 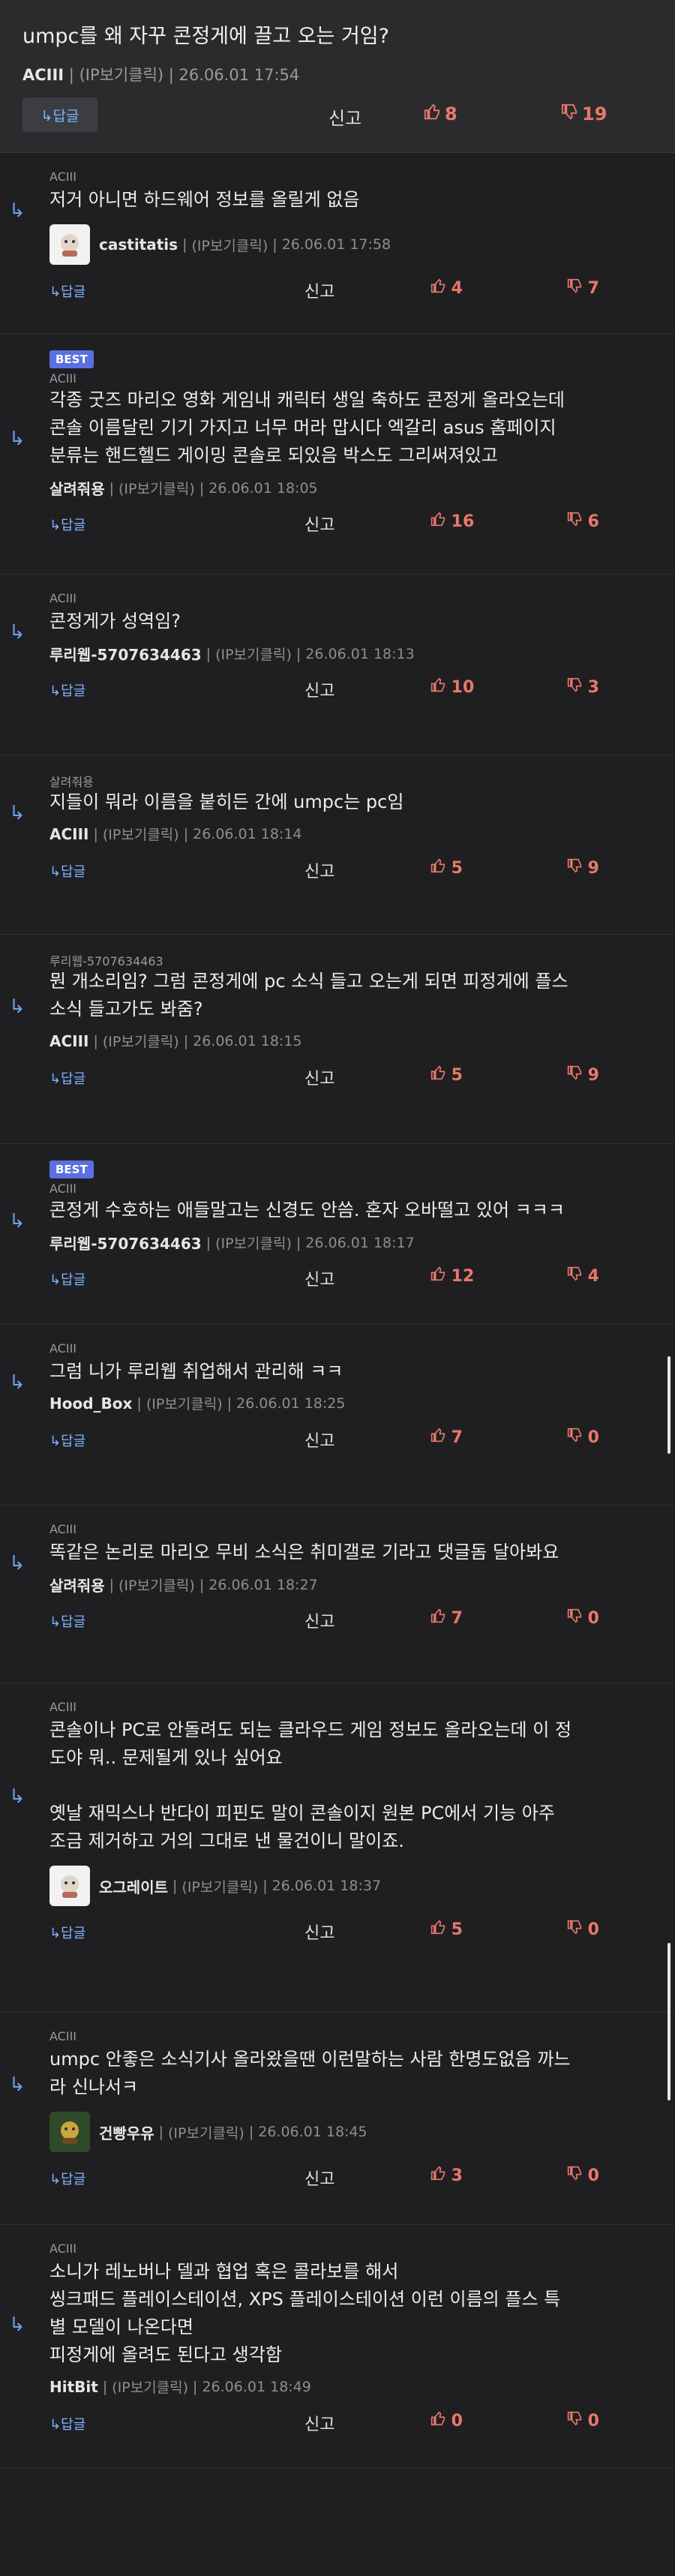 What do you see at coordinates (446, 2175) in the screenshot?
I see `upvote-button: 3` at bounding box center [446, 2175].